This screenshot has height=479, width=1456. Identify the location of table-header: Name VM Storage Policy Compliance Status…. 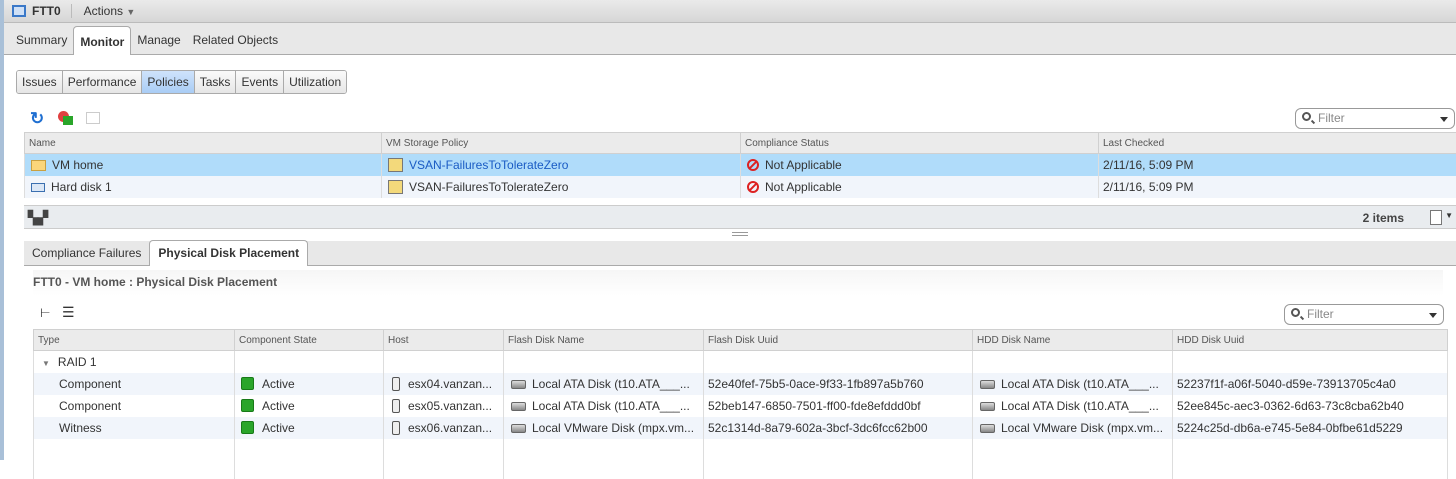
(740, 143).